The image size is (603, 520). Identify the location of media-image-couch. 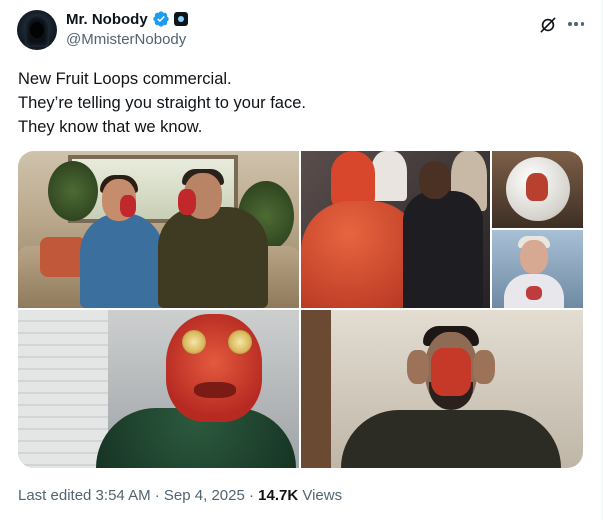
(158, 229).